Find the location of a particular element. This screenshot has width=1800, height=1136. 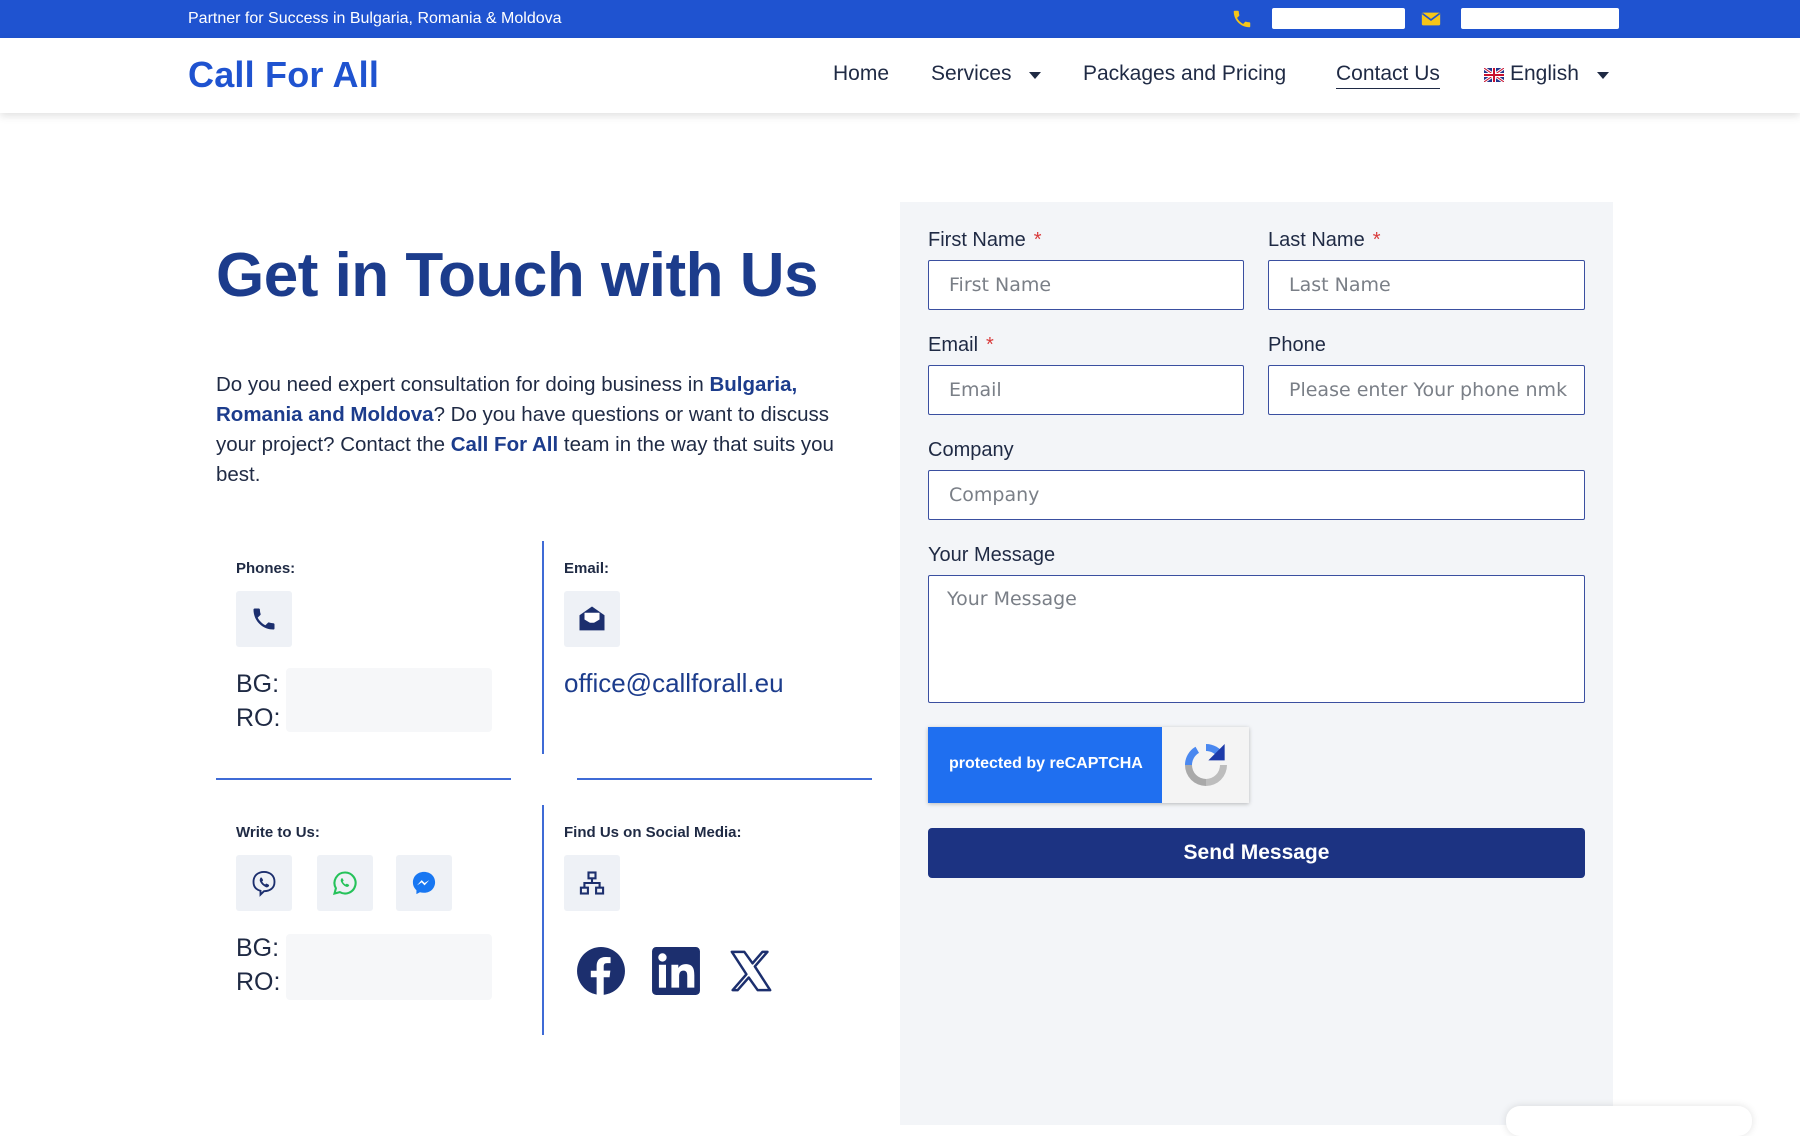

linkedin-icon is located at coordinates (676, 971).